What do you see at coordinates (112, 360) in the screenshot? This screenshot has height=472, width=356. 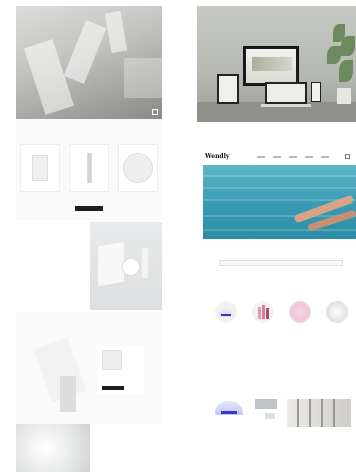 I see `device-thumb` at bounding box center [112, 360].